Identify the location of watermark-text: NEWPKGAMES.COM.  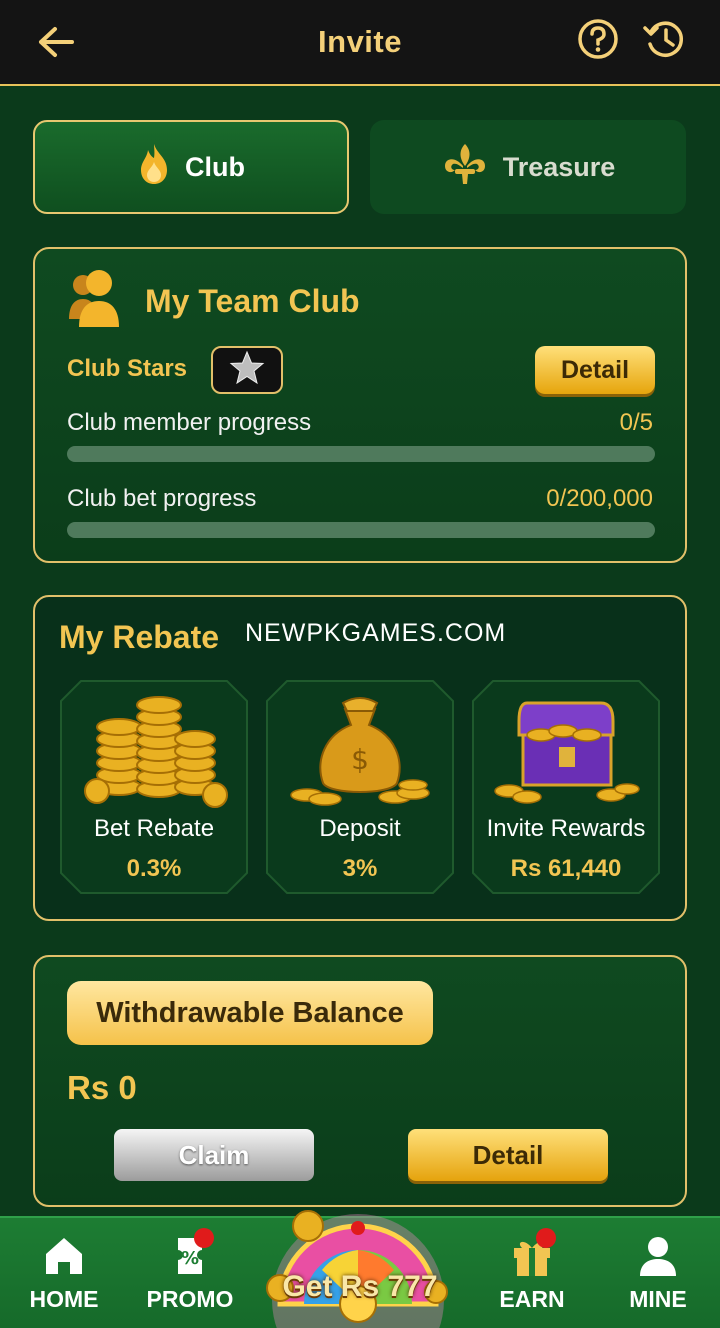
(376, 633).